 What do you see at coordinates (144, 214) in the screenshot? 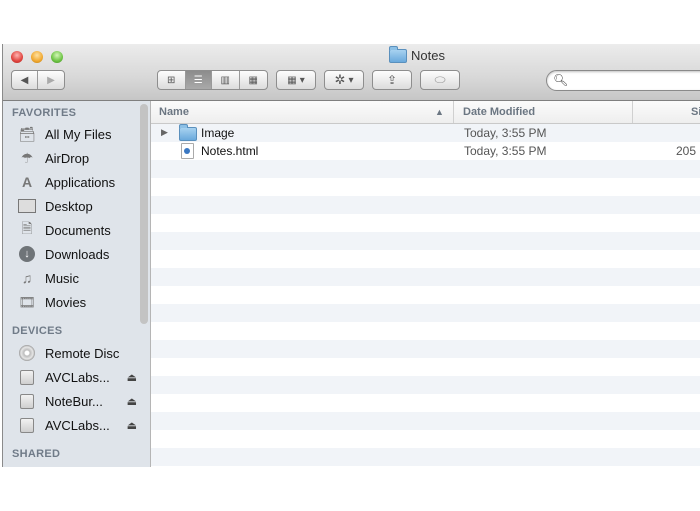
I see `sidebar-scrollbar` at bounding box center [144, 214].